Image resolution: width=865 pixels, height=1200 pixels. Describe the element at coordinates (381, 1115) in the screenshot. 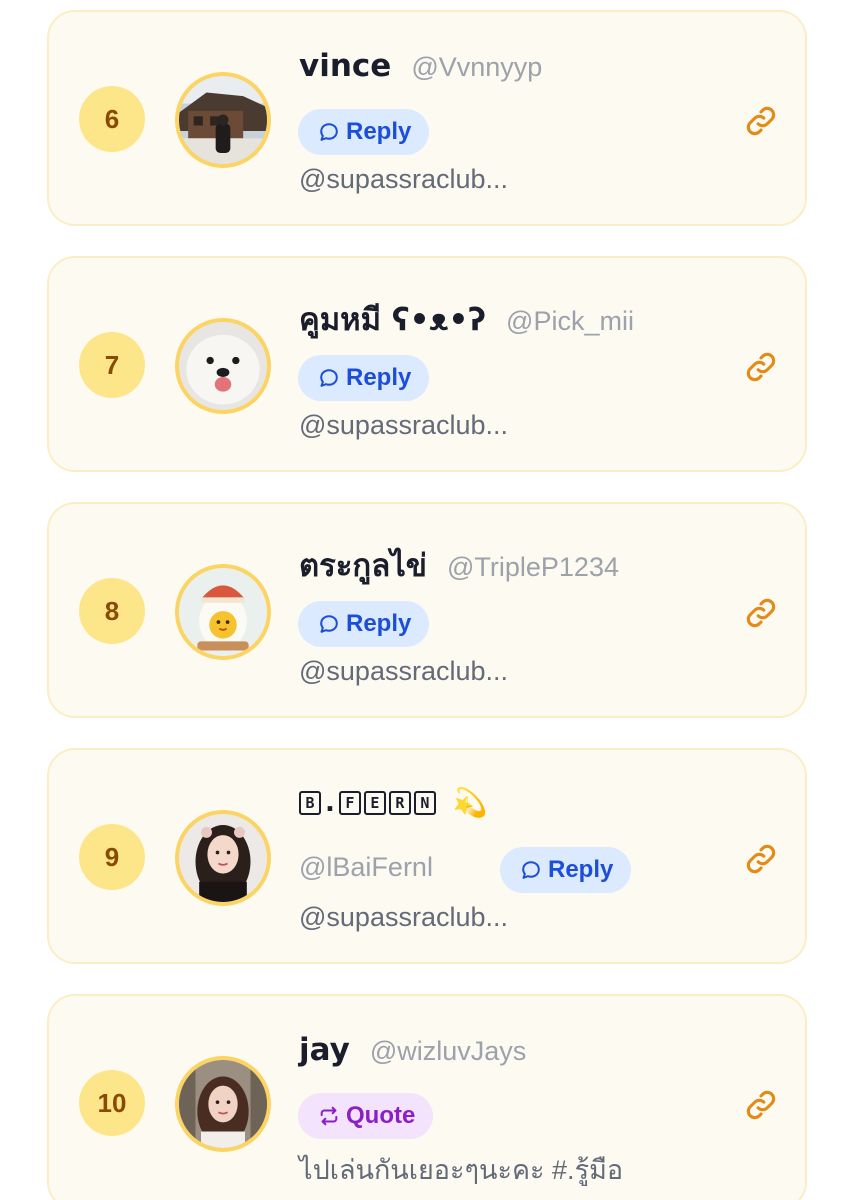

I see `badge-label: Quote` at that location.